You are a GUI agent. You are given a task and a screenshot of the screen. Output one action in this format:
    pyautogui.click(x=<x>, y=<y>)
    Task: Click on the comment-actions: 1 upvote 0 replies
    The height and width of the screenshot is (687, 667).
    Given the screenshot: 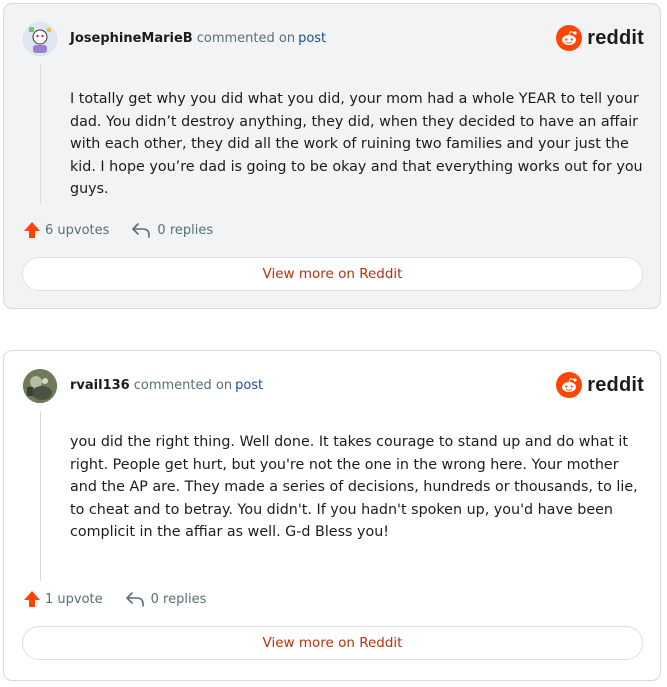 What is the action you would take?
    pyautogui.click(x=114, y=599)
    